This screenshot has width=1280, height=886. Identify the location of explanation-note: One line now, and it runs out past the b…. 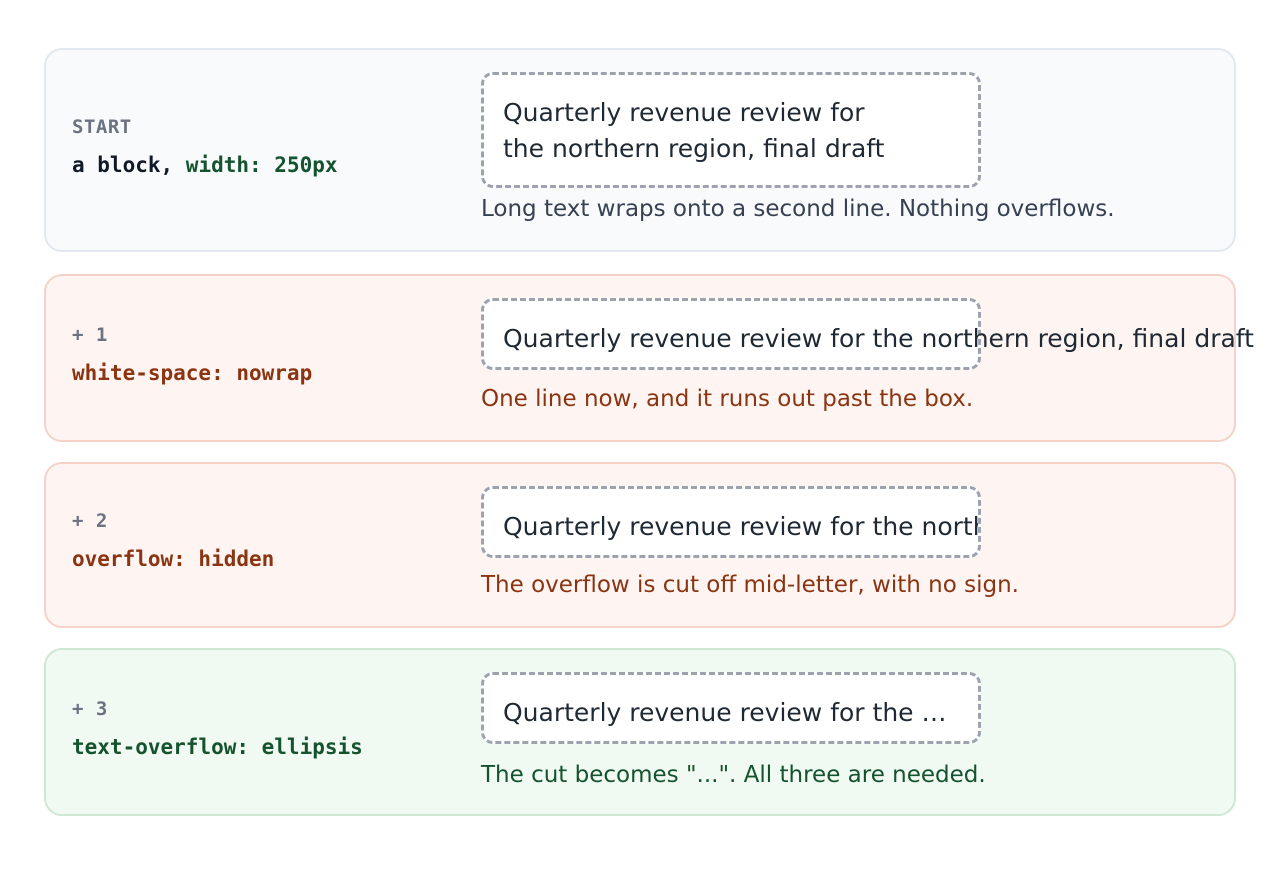
(727, 399).